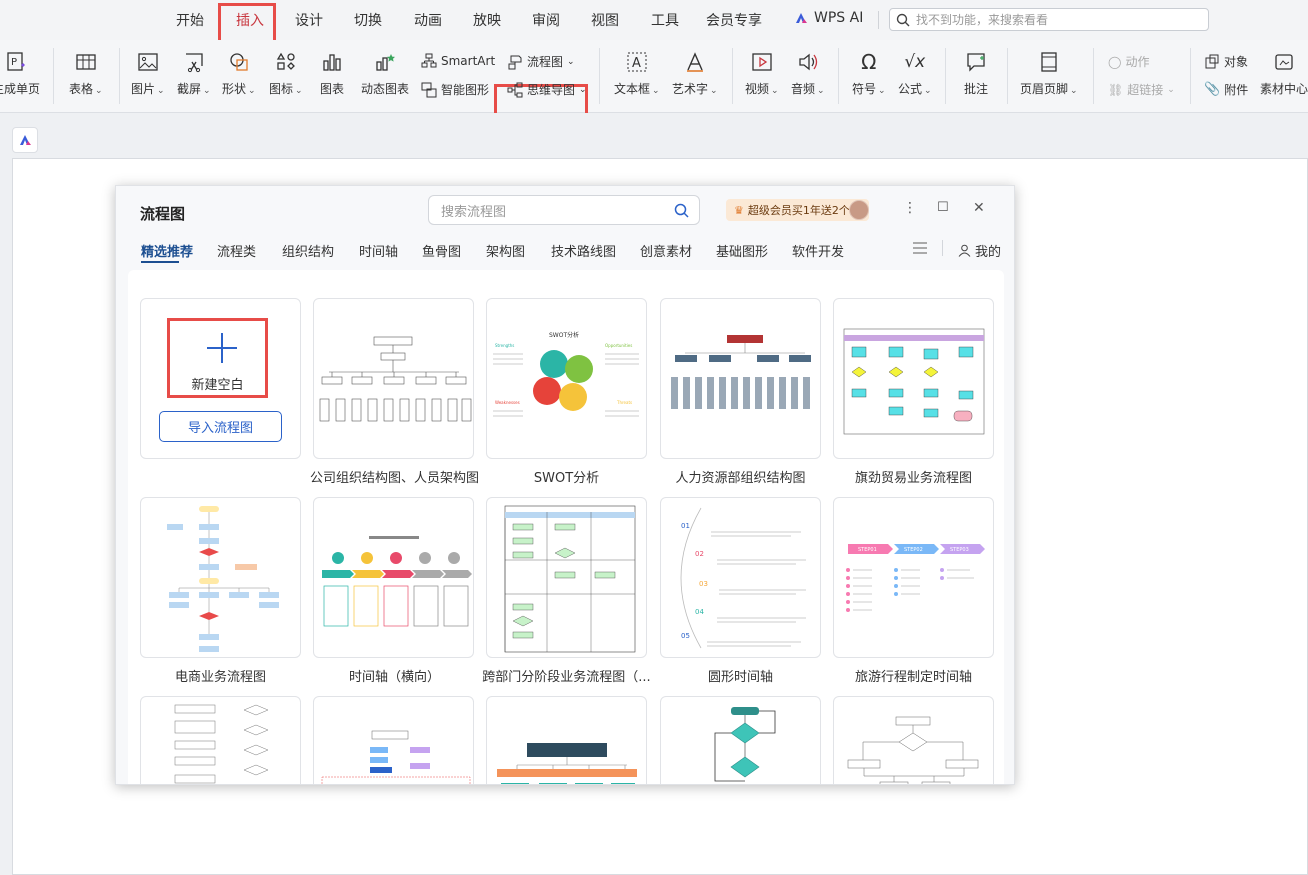 This screenshot has width=1308, height=875. Describe the element at coordinates (167, 250) in the screenshot. I see `tab-featured: 精选推荐` at that location.